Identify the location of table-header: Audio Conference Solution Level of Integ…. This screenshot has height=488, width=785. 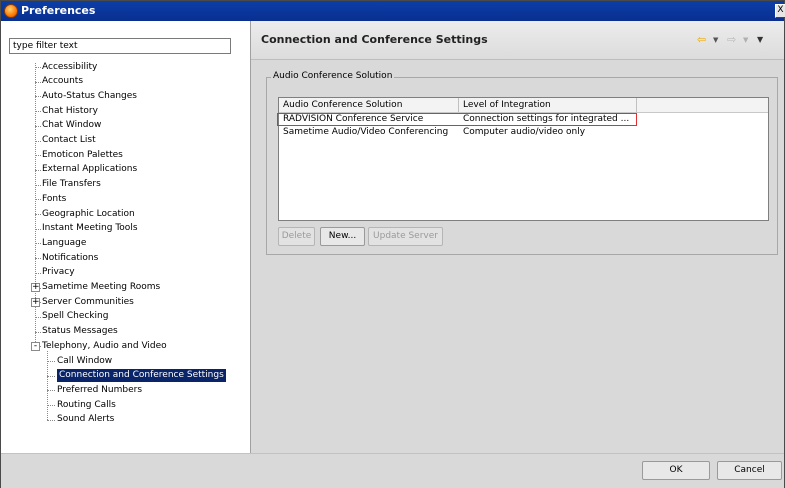
(523, 105).